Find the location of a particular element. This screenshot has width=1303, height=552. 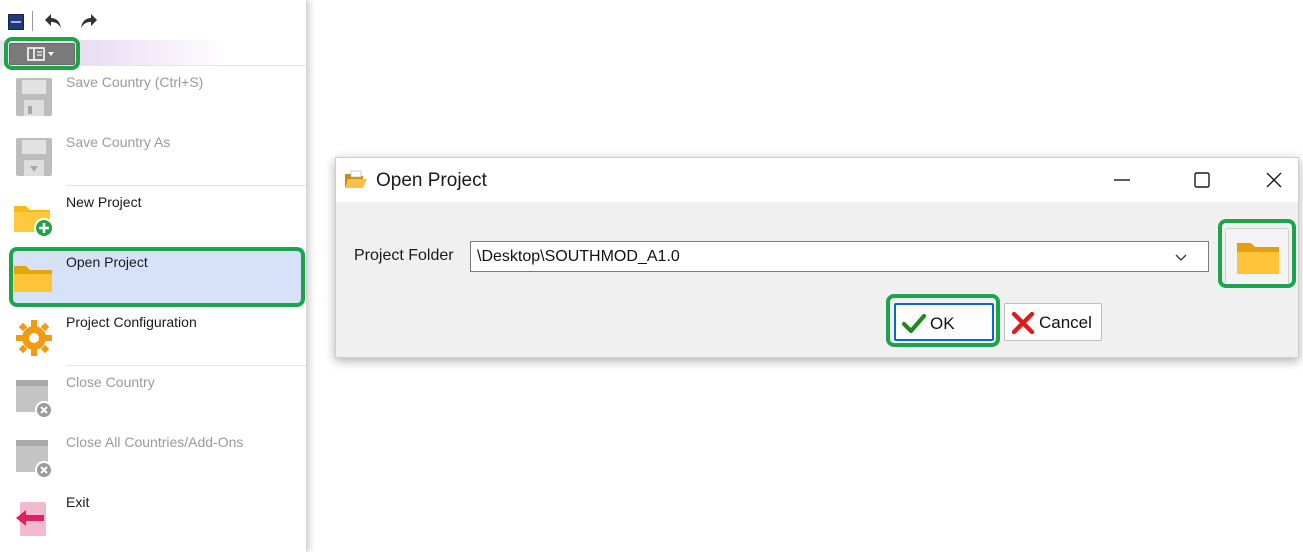

browse-folder-button is located at coordinates (1257, 257).